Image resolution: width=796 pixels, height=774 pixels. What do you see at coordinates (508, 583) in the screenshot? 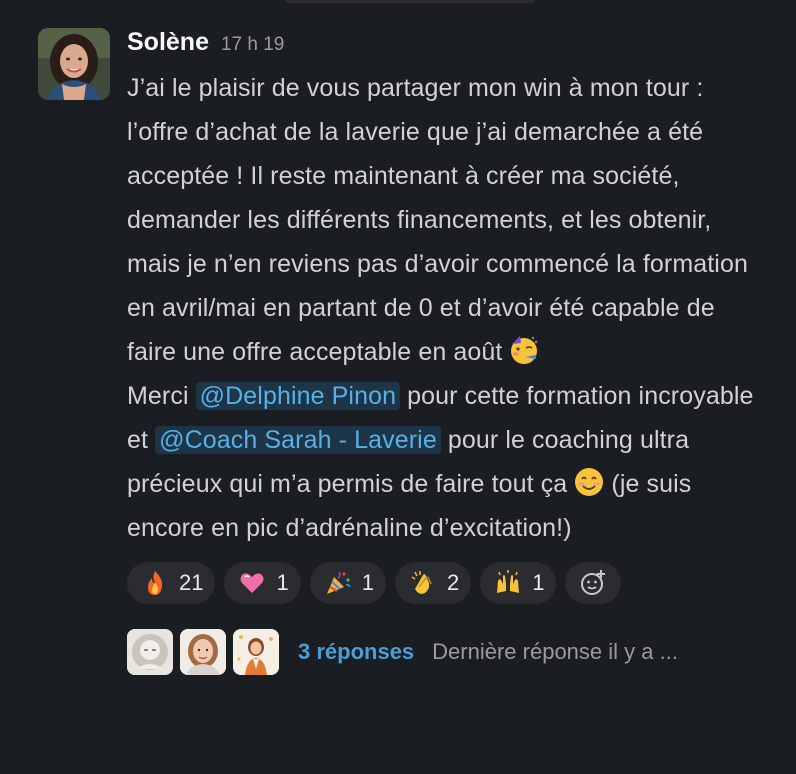
I see `raising-hands-icon` at bounding box center [508, 583].